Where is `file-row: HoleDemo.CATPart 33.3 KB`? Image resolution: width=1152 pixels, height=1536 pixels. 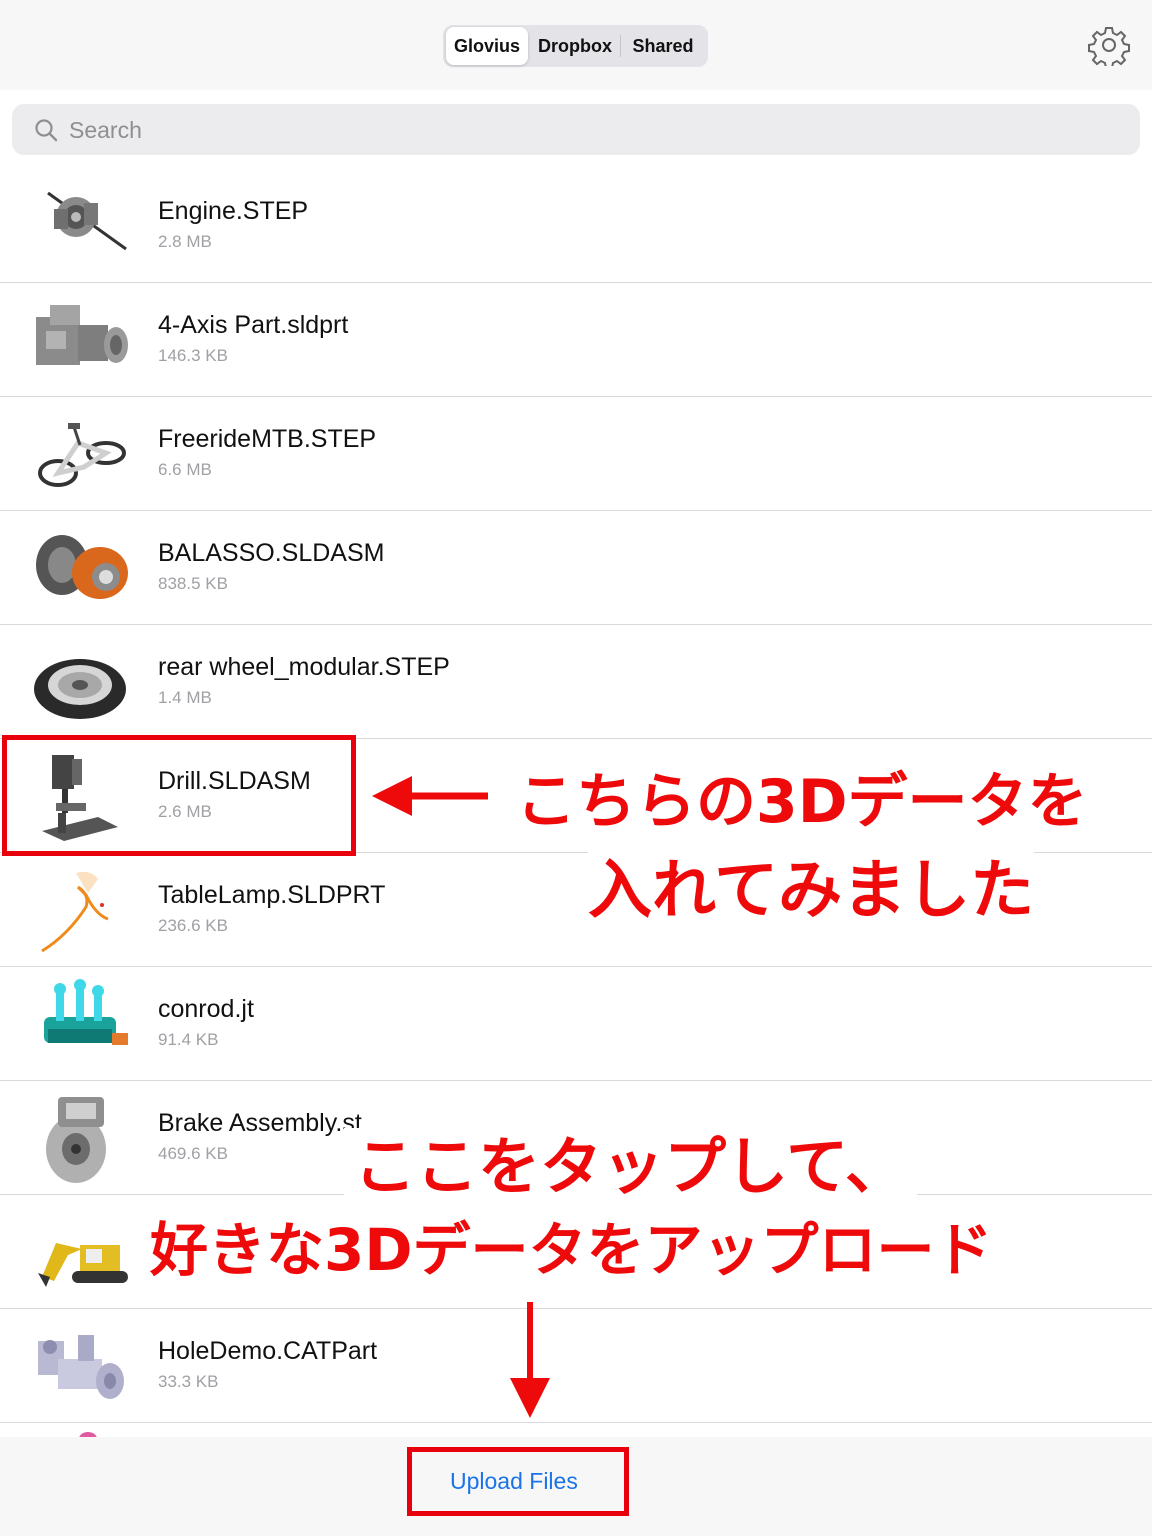 file-row: HoleDemo.CATPart 33.3 KB is located at coordinates (576, 1366).